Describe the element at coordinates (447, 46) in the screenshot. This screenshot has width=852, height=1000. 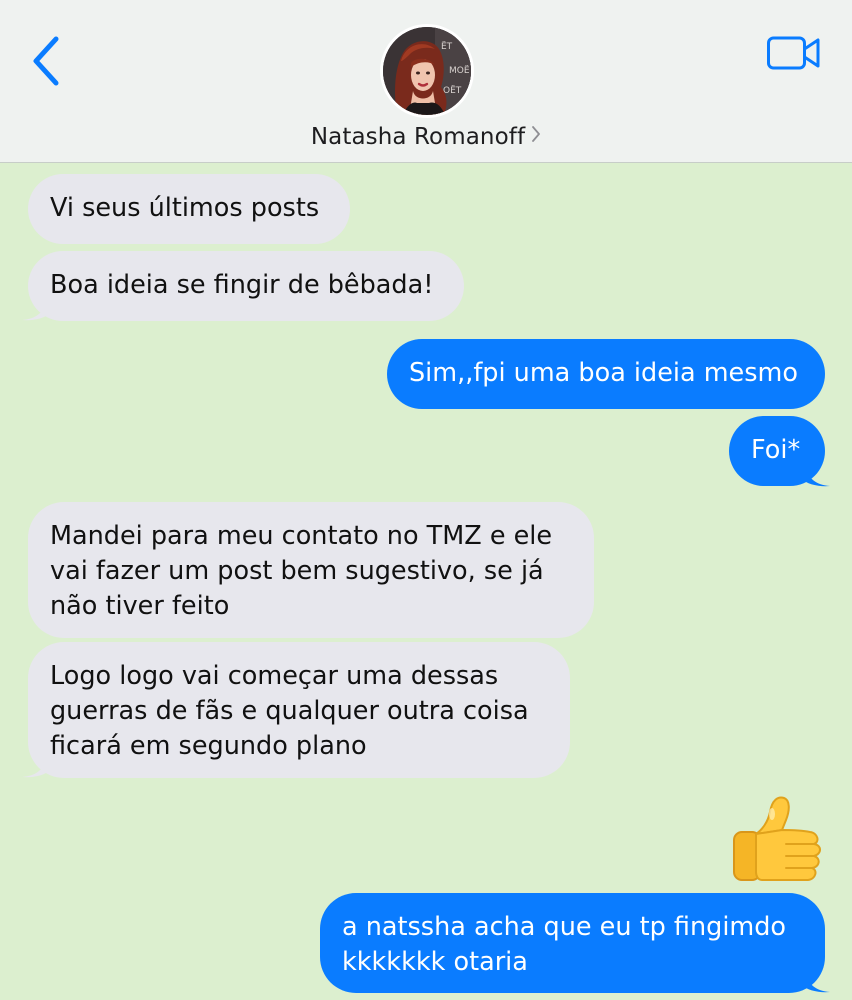
I see `svg-text: ËT` at that location.